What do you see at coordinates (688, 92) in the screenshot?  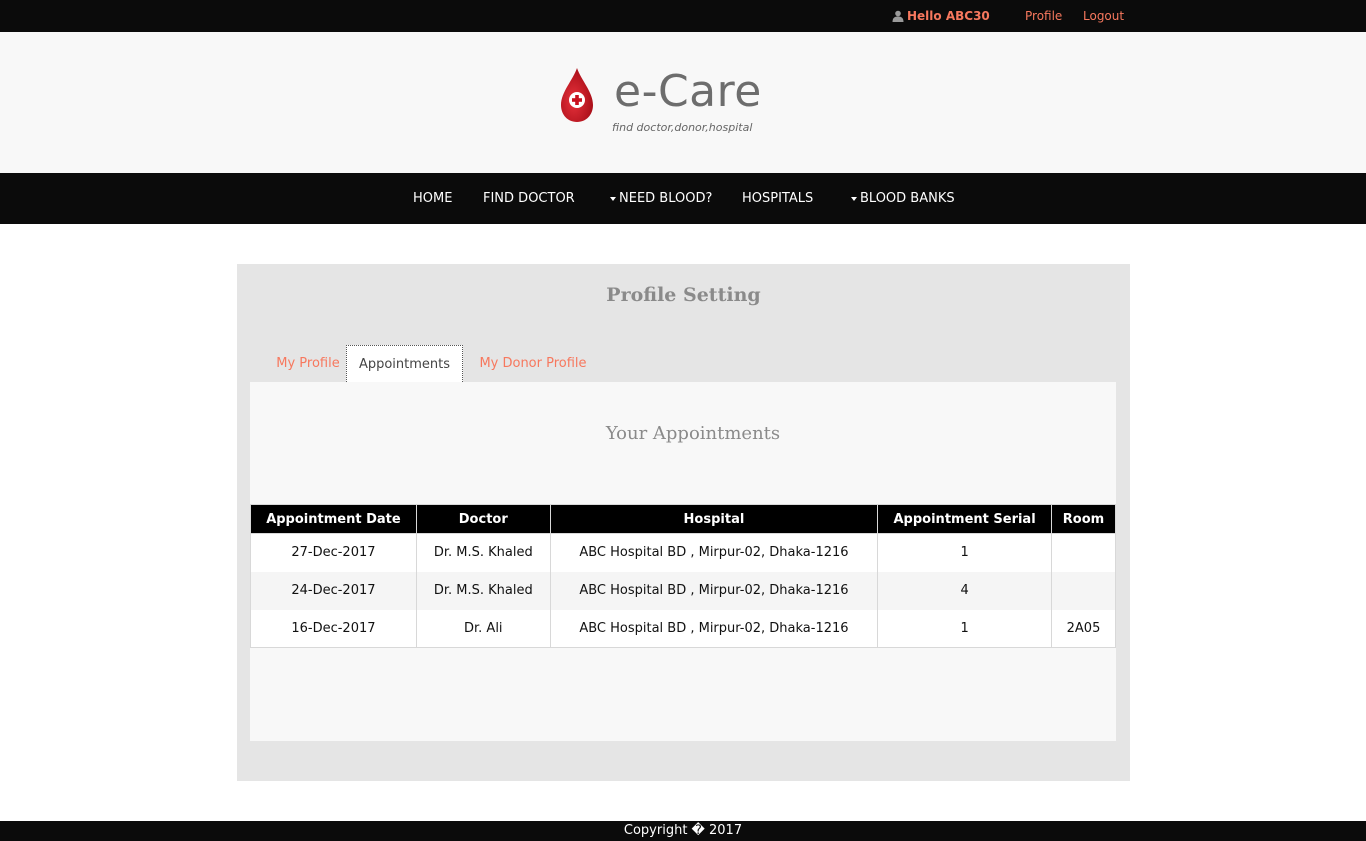 I see `brand-name: e-Care` at bounding box center [688, 92].